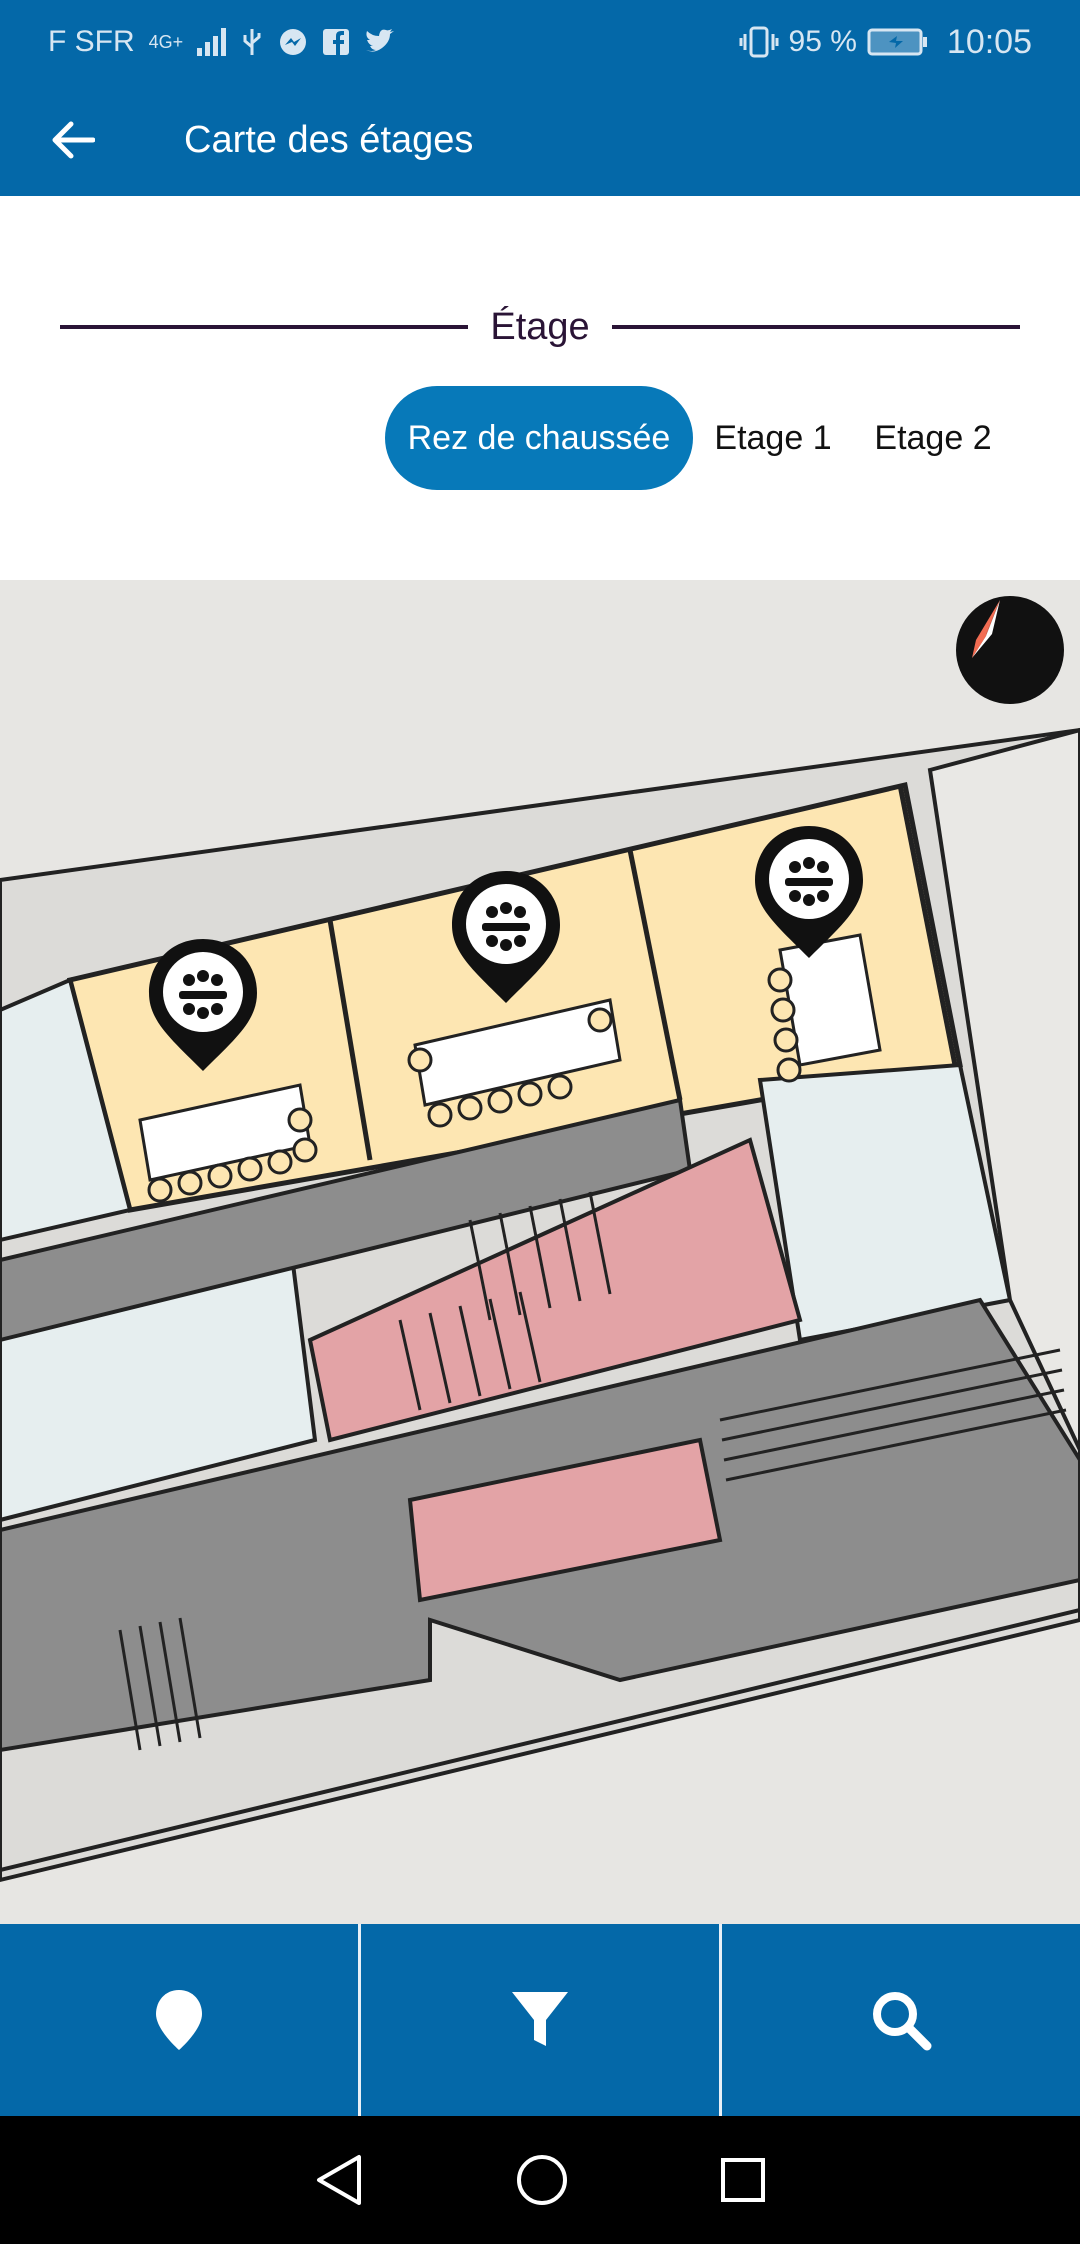 The image size is (1080, 2244). I want to click on tab-rez-de-chaussee: Rez de chaussée, so click(539, 438).